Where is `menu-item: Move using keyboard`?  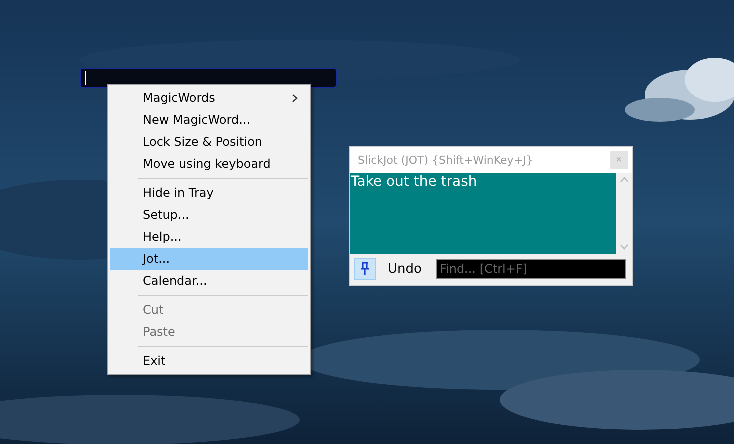
menu-item: Move using keyboard is located at coordinates (209, 164).